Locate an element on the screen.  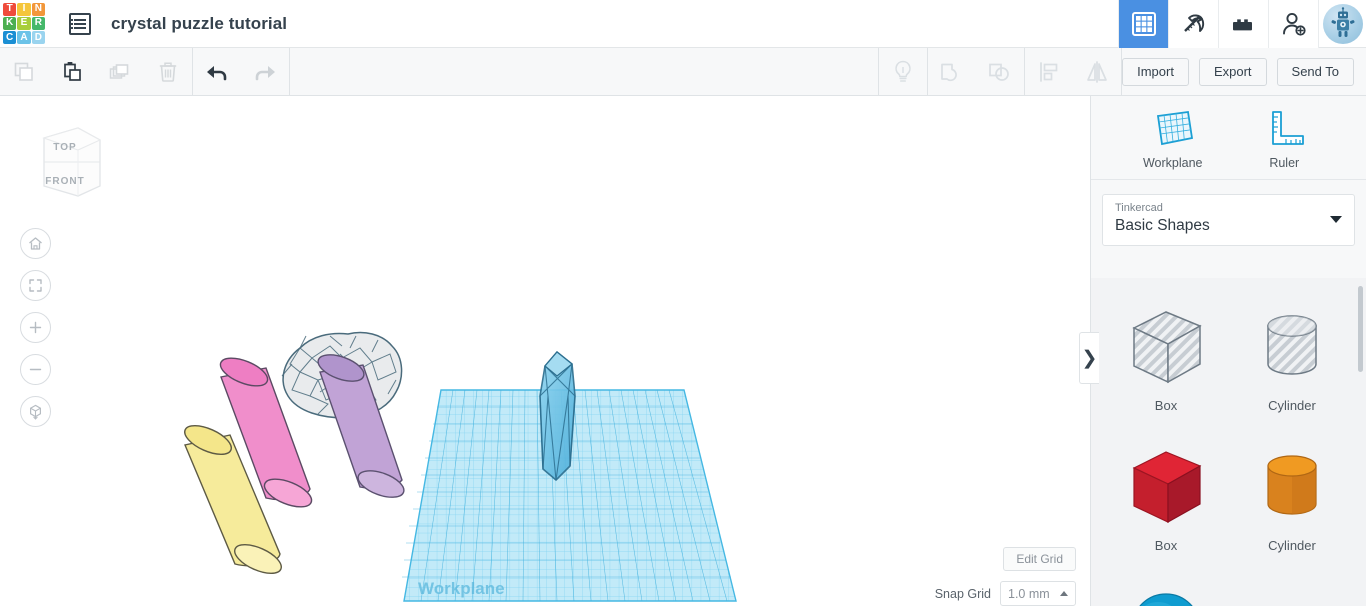
dashboard-grid-icon is located at coordinates (1143, 23).